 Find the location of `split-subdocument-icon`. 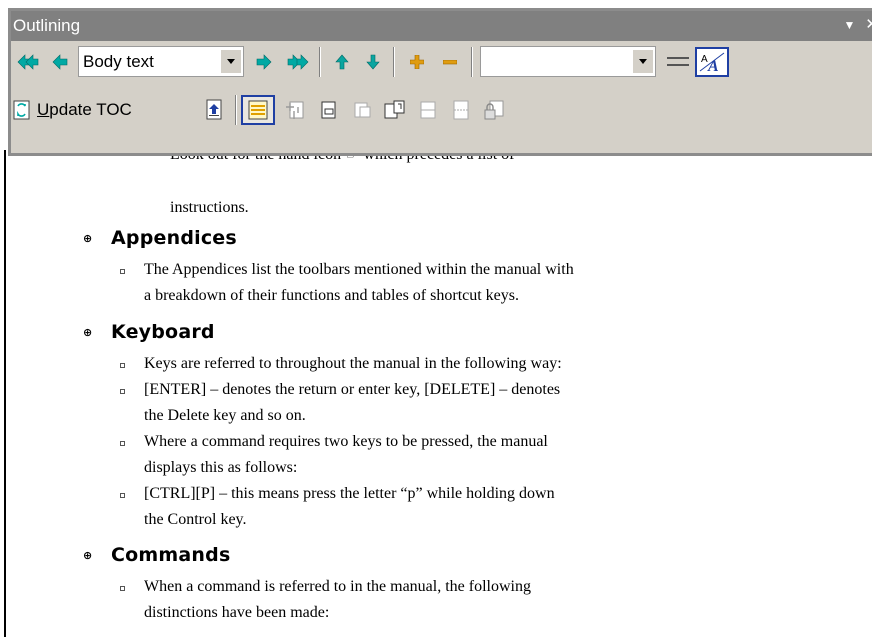

split-subdocument-icon is located at coordinates (461, 110).